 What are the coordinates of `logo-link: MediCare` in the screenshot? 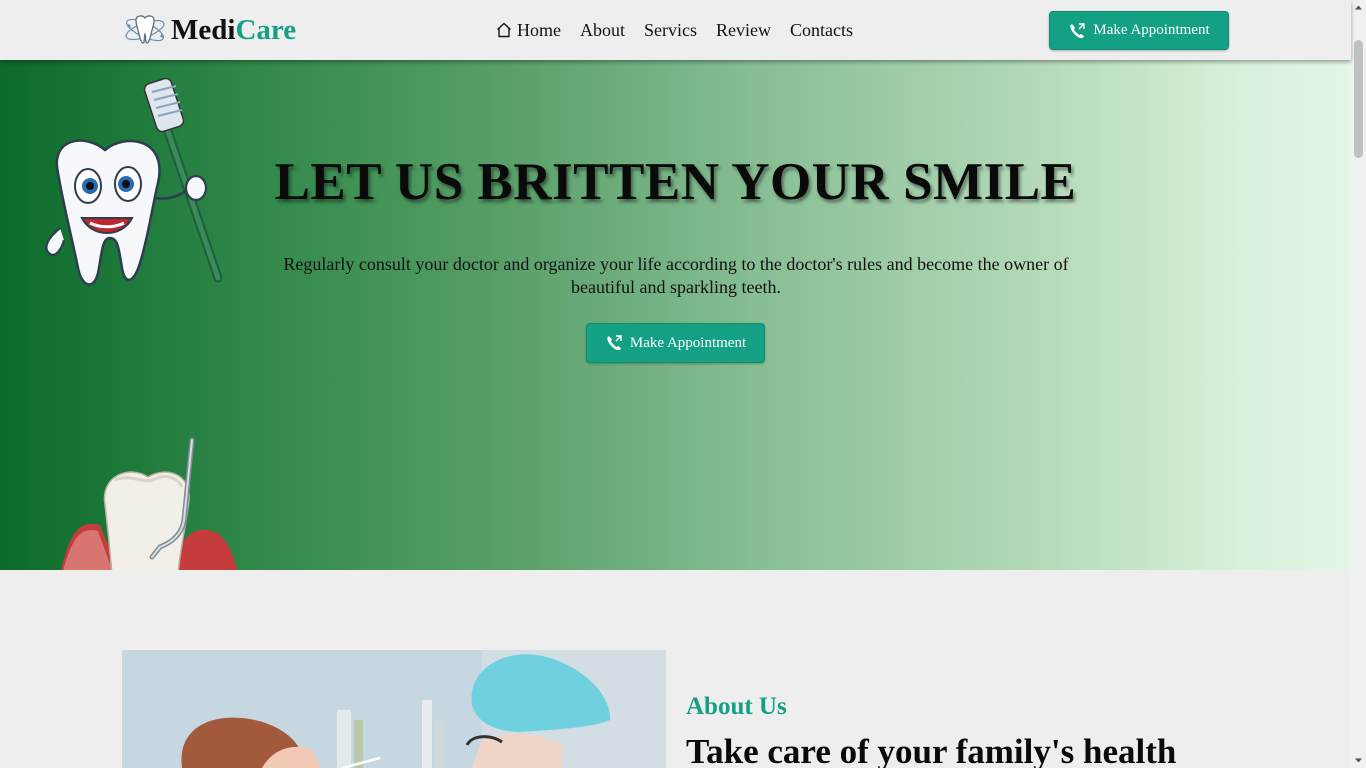 It's located at (209, 30).